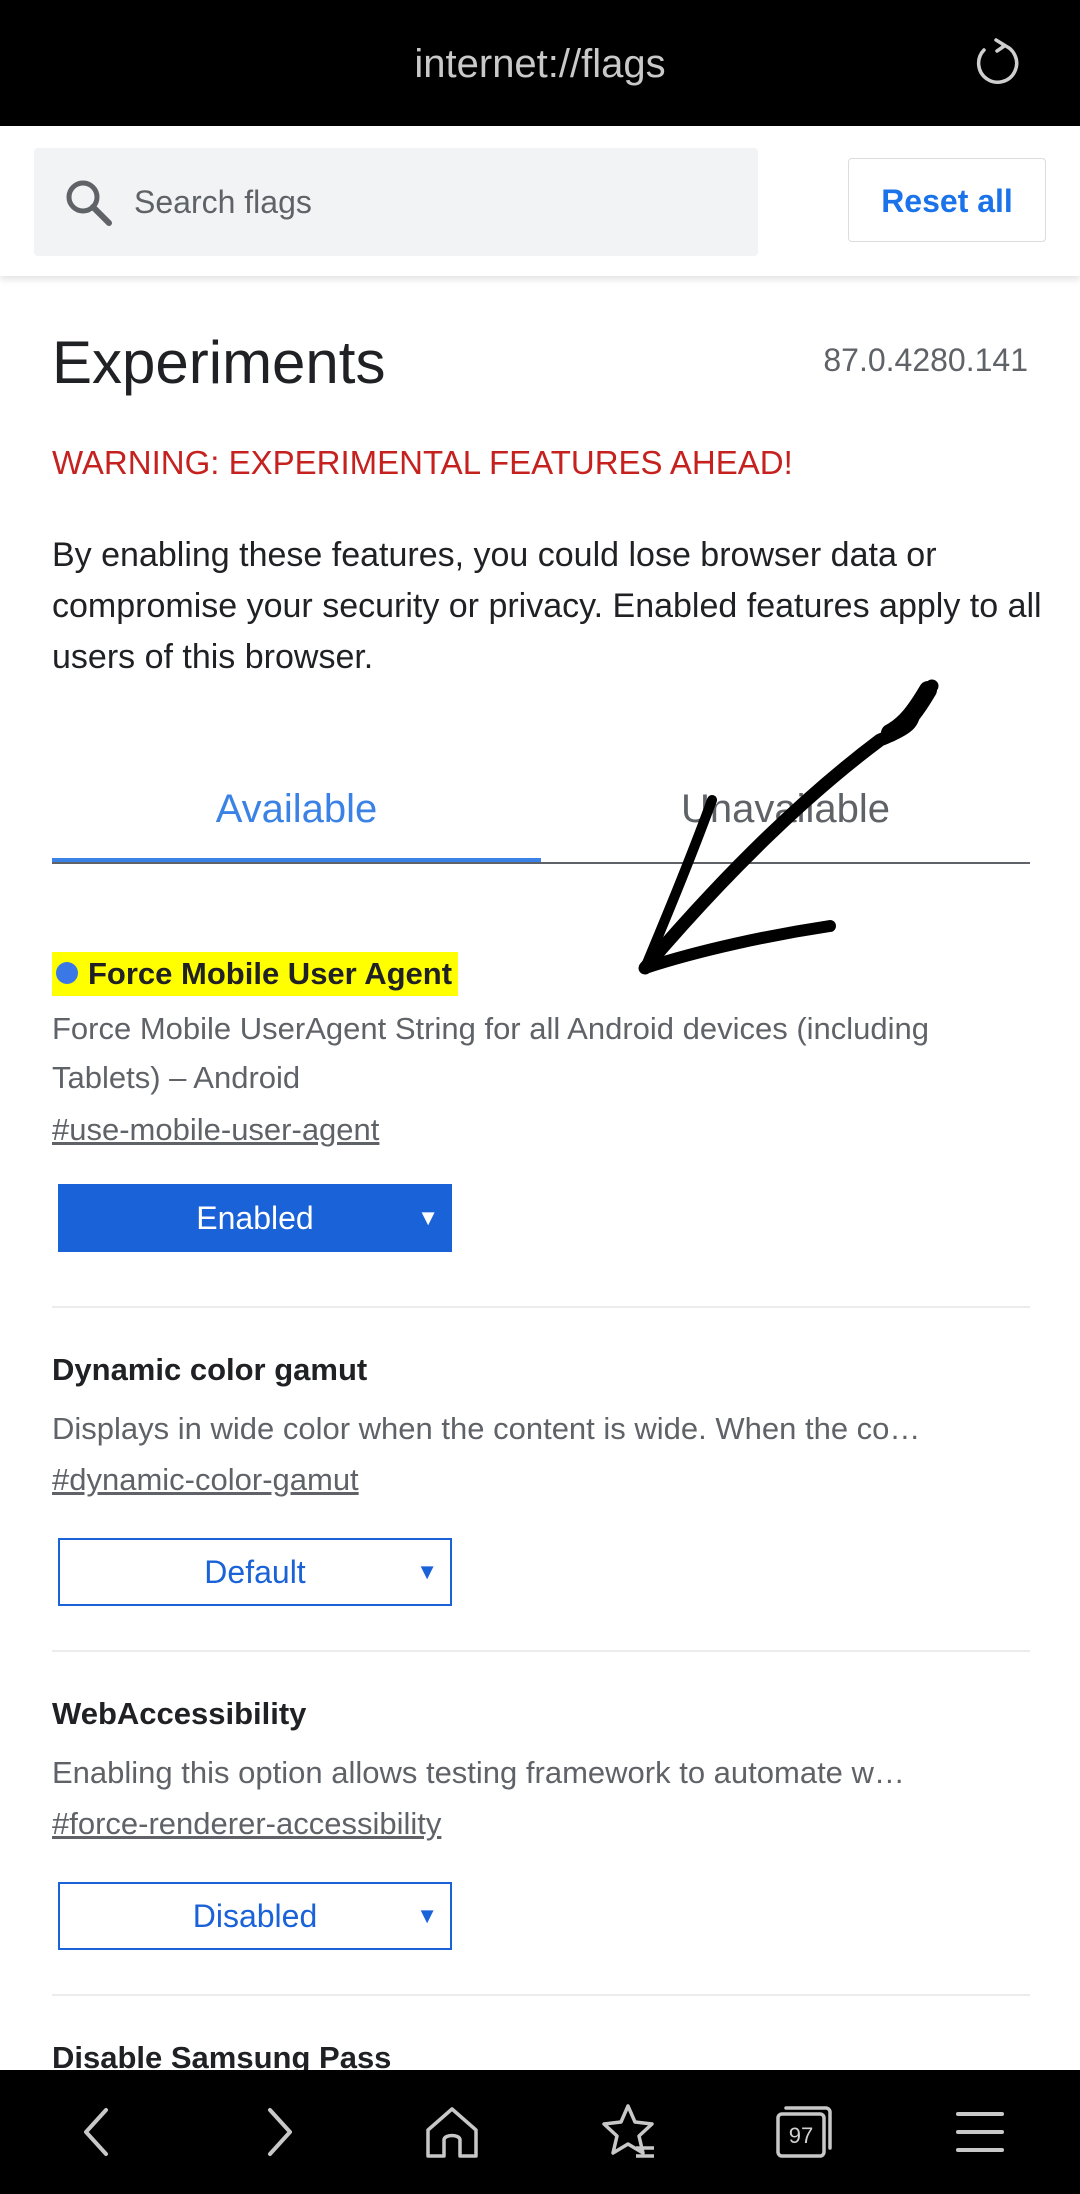 The width and height of the screenshot is (1080, 2194). Describe the element at coordinates (925, 360) in the screenshot. I see `version-label: 87.0.4280.141` at that location.